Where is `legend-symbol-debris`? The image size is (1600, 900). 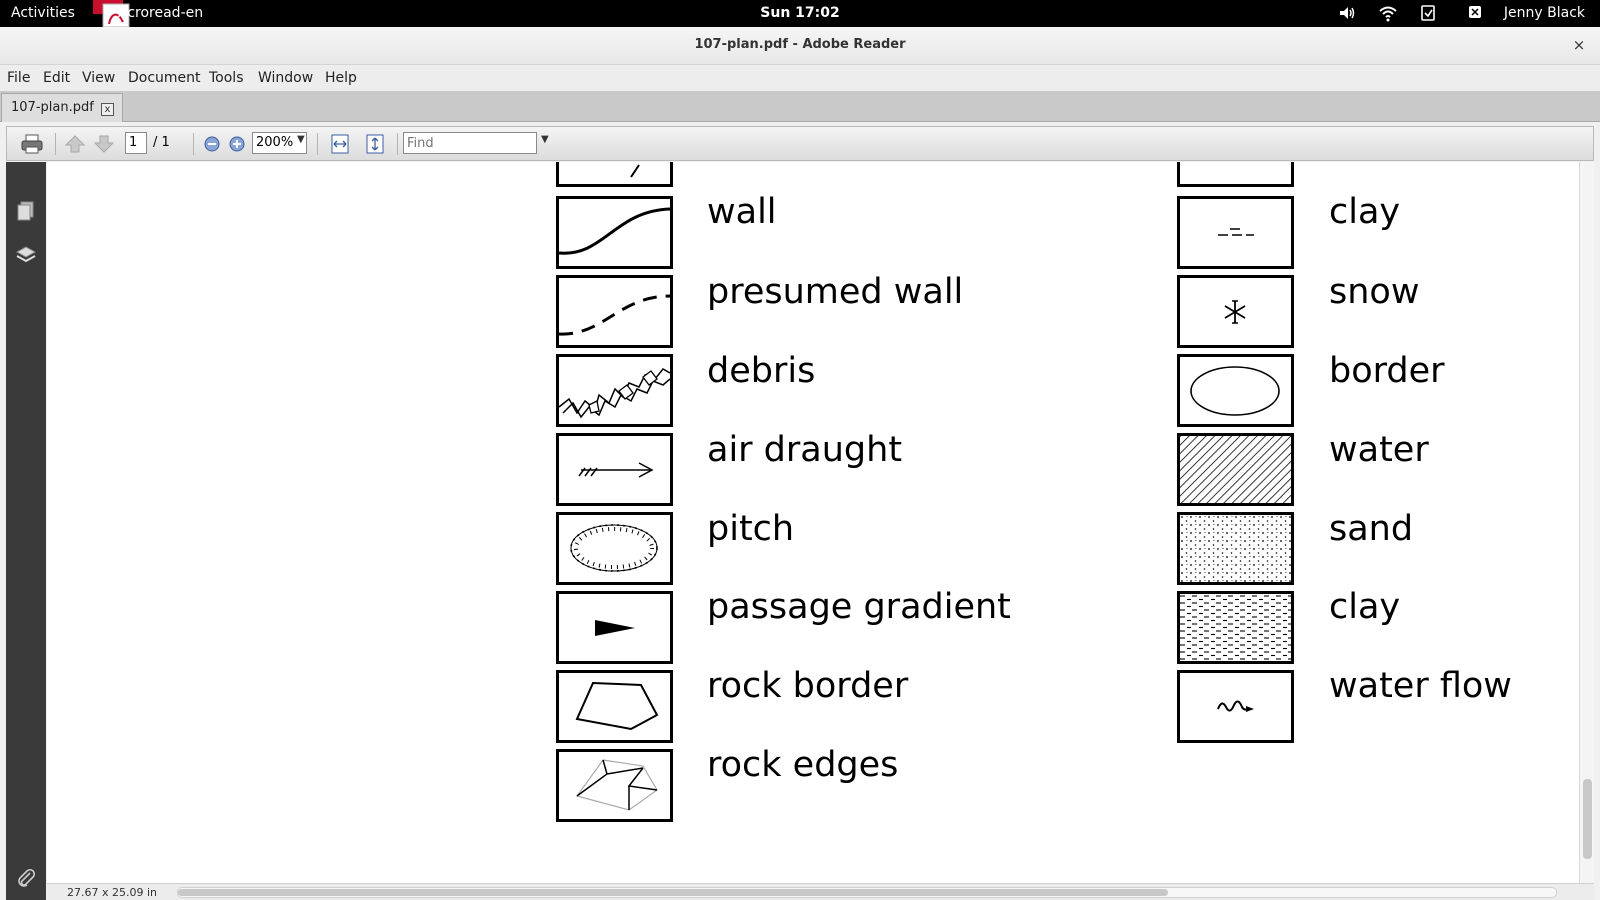 legend-symbol-debris is located at coordinates (614, 390).